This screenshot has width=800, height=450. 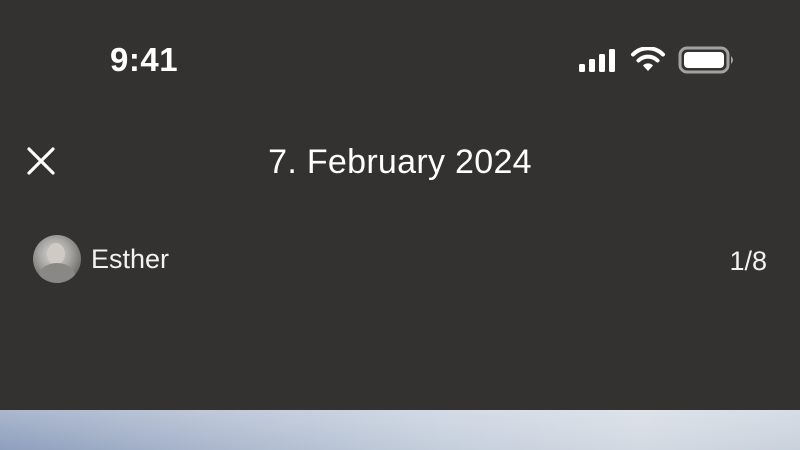 I want to click on battery-icon, so click(x=705, y=60).